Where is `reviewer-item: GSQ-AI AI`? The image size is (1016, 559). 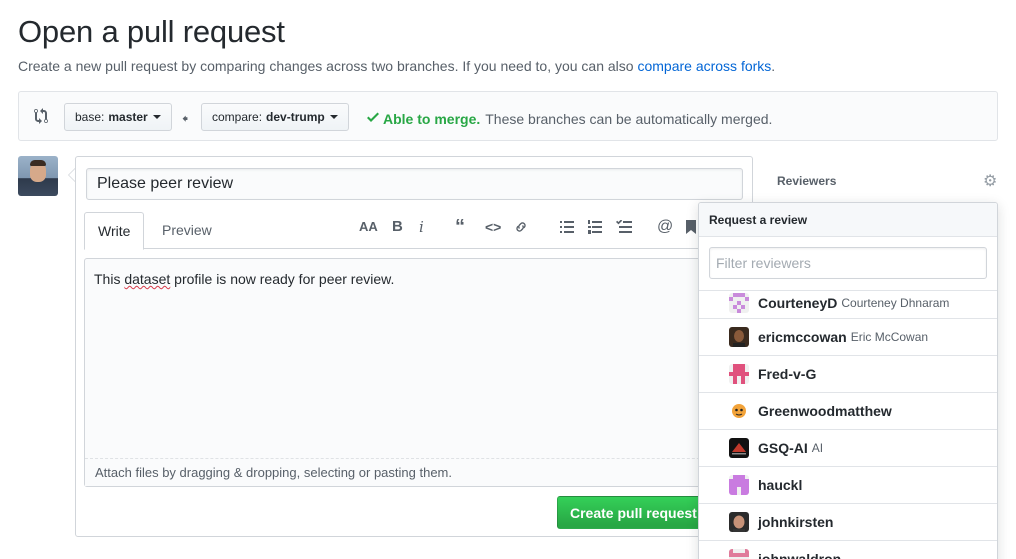 reviewer-item: GSQ-AI AI is located at coordinates (848, 448).